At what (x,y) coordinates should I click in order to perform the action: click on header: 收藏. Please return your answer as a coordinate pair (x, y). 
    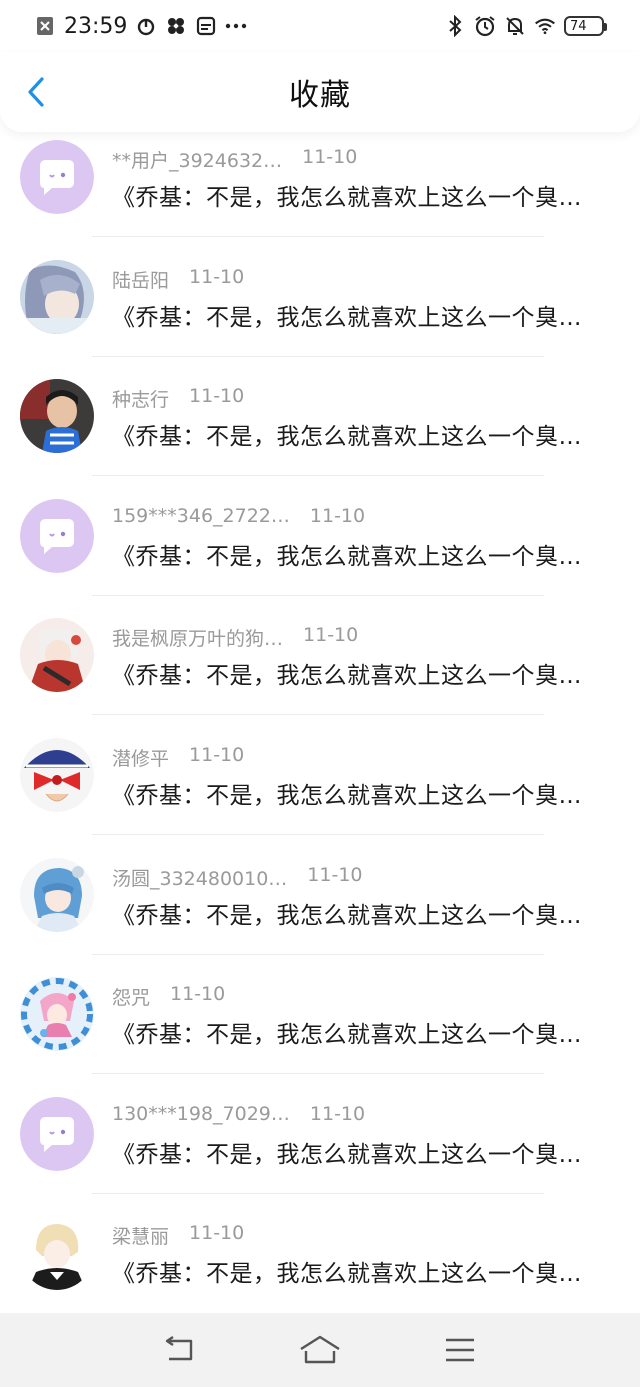
    Looking at the image, I should click on (320, 92).